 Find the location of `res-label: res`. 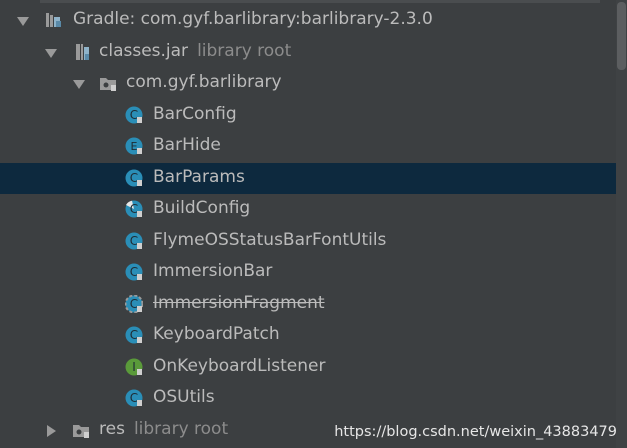

res-label: res is located at coordinates (112, 429).